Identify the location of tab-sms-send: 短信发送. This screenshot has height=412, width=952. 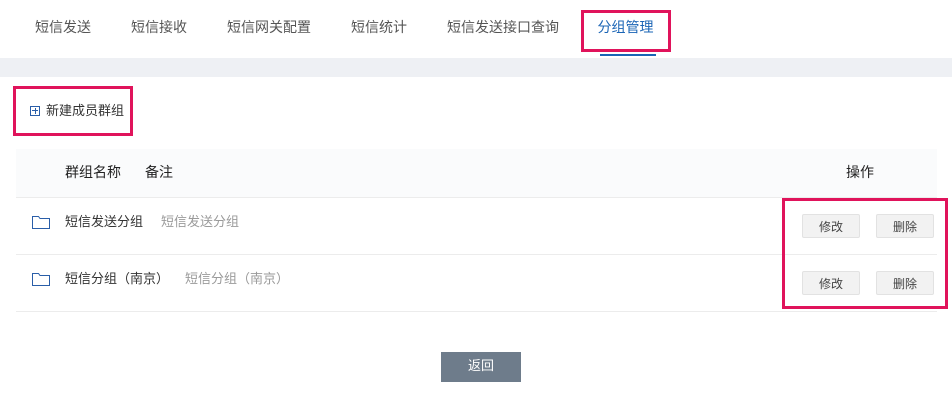
(63, 29).